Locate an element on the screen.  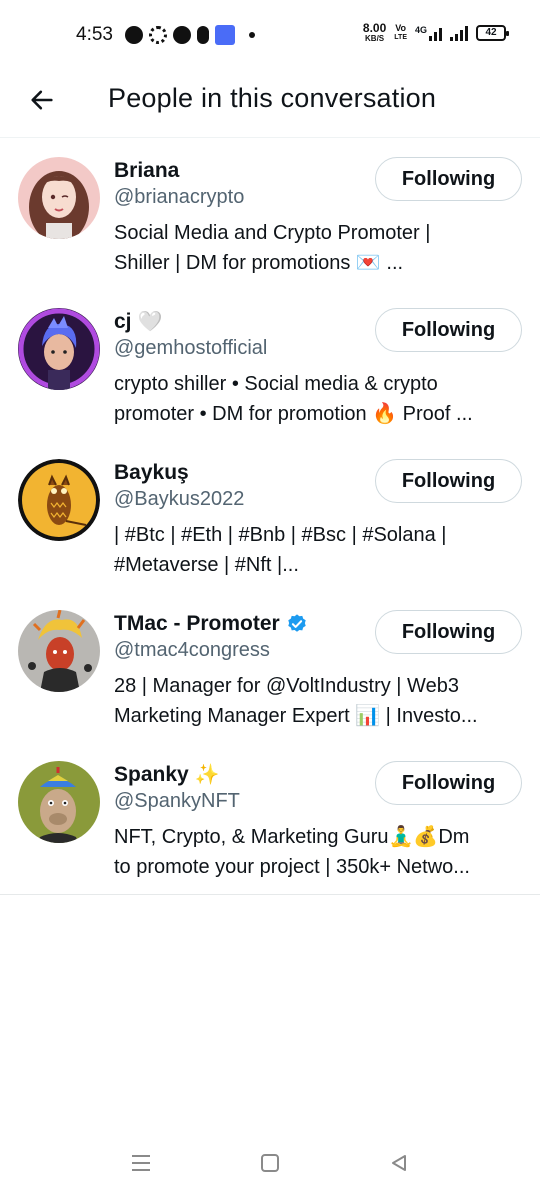
recents-button is located at coordinates (141, 1163).